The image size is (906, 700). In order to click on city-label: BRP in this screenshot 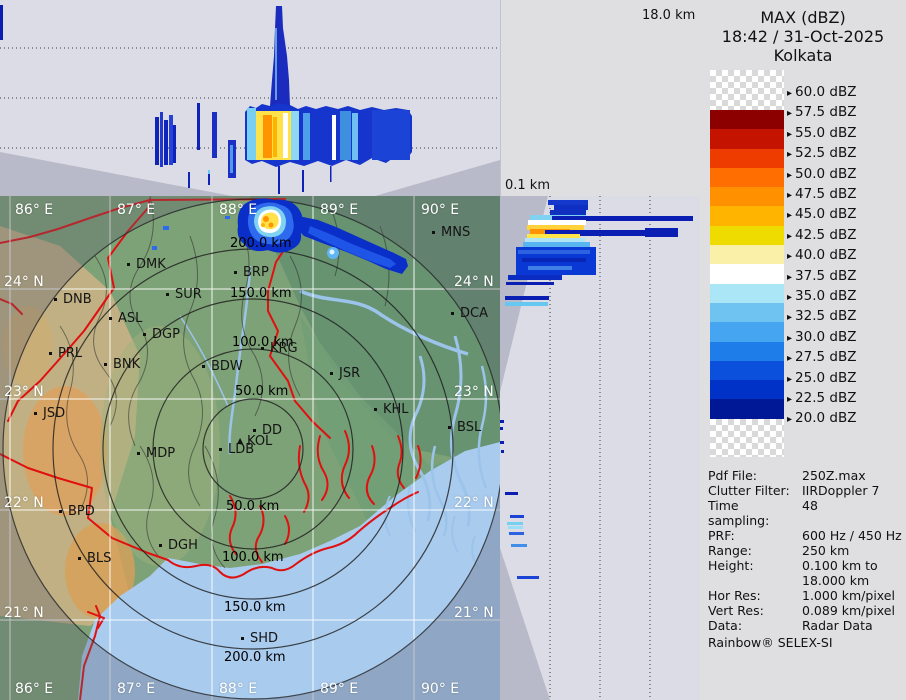, I will do `click(256, 272)`.